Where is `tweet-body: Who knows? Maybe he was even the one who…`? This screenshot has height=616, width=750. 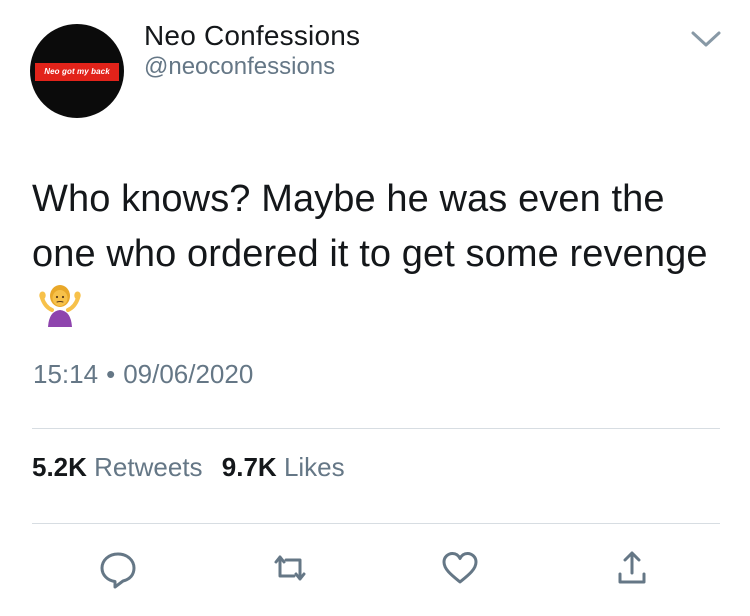
tweet-body: Who knows? Maybe he was even the one who… is located at coordinates (370, 226).